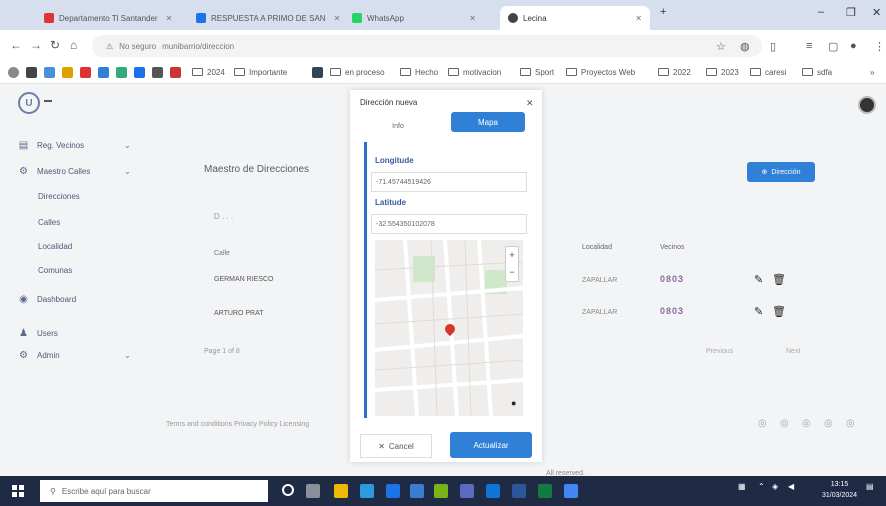 The width and height of the screenshot is (886, 506). I want to click on update-button: Actualizar, so click(491, 445).